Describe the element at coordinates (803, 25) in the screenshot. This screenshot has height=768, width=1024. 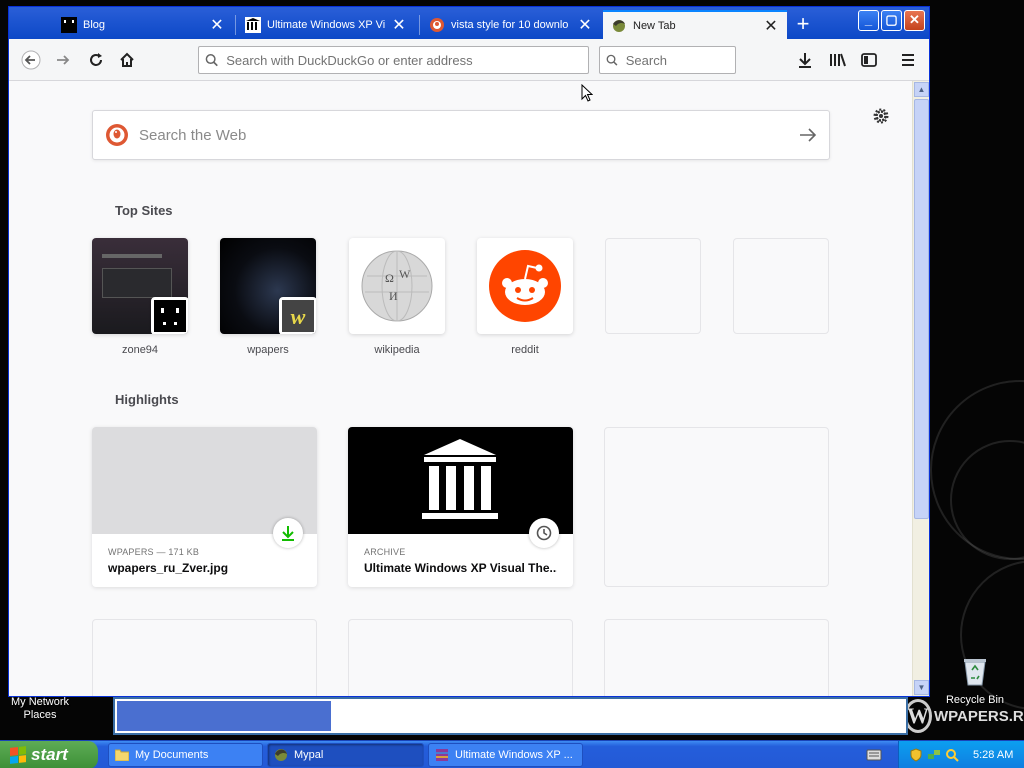
I see `new-tab-plus-icon: +` at that location.